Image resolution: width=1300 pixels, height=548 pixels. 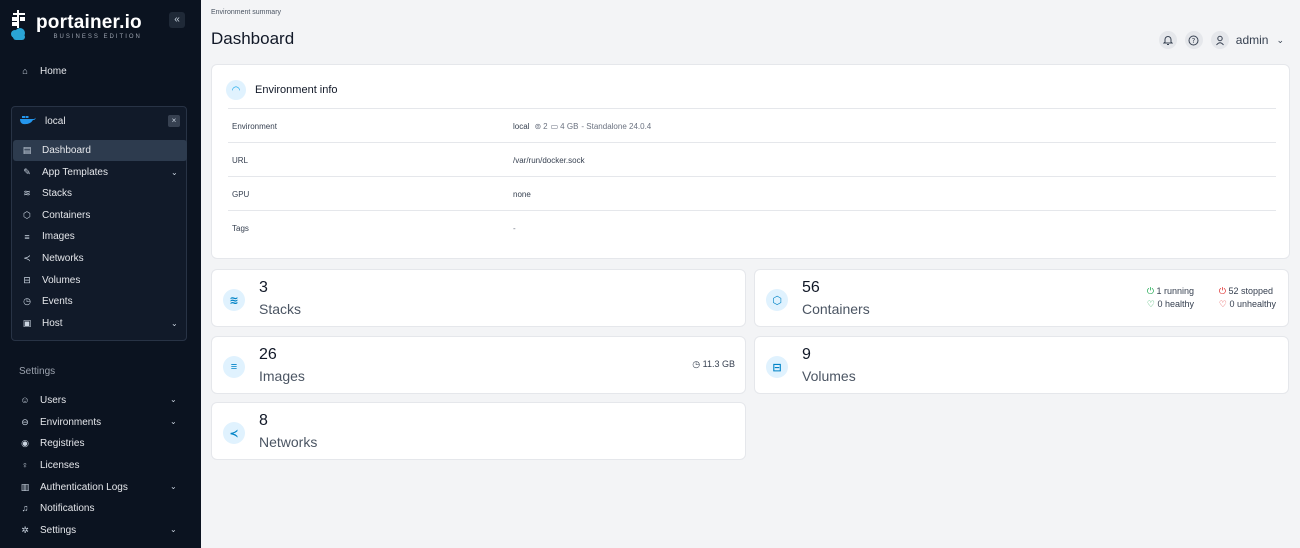 What do you see at coordinates (240, 160) in the screenshot?
I see `info-key: URL` at bounding box center [240, 160].